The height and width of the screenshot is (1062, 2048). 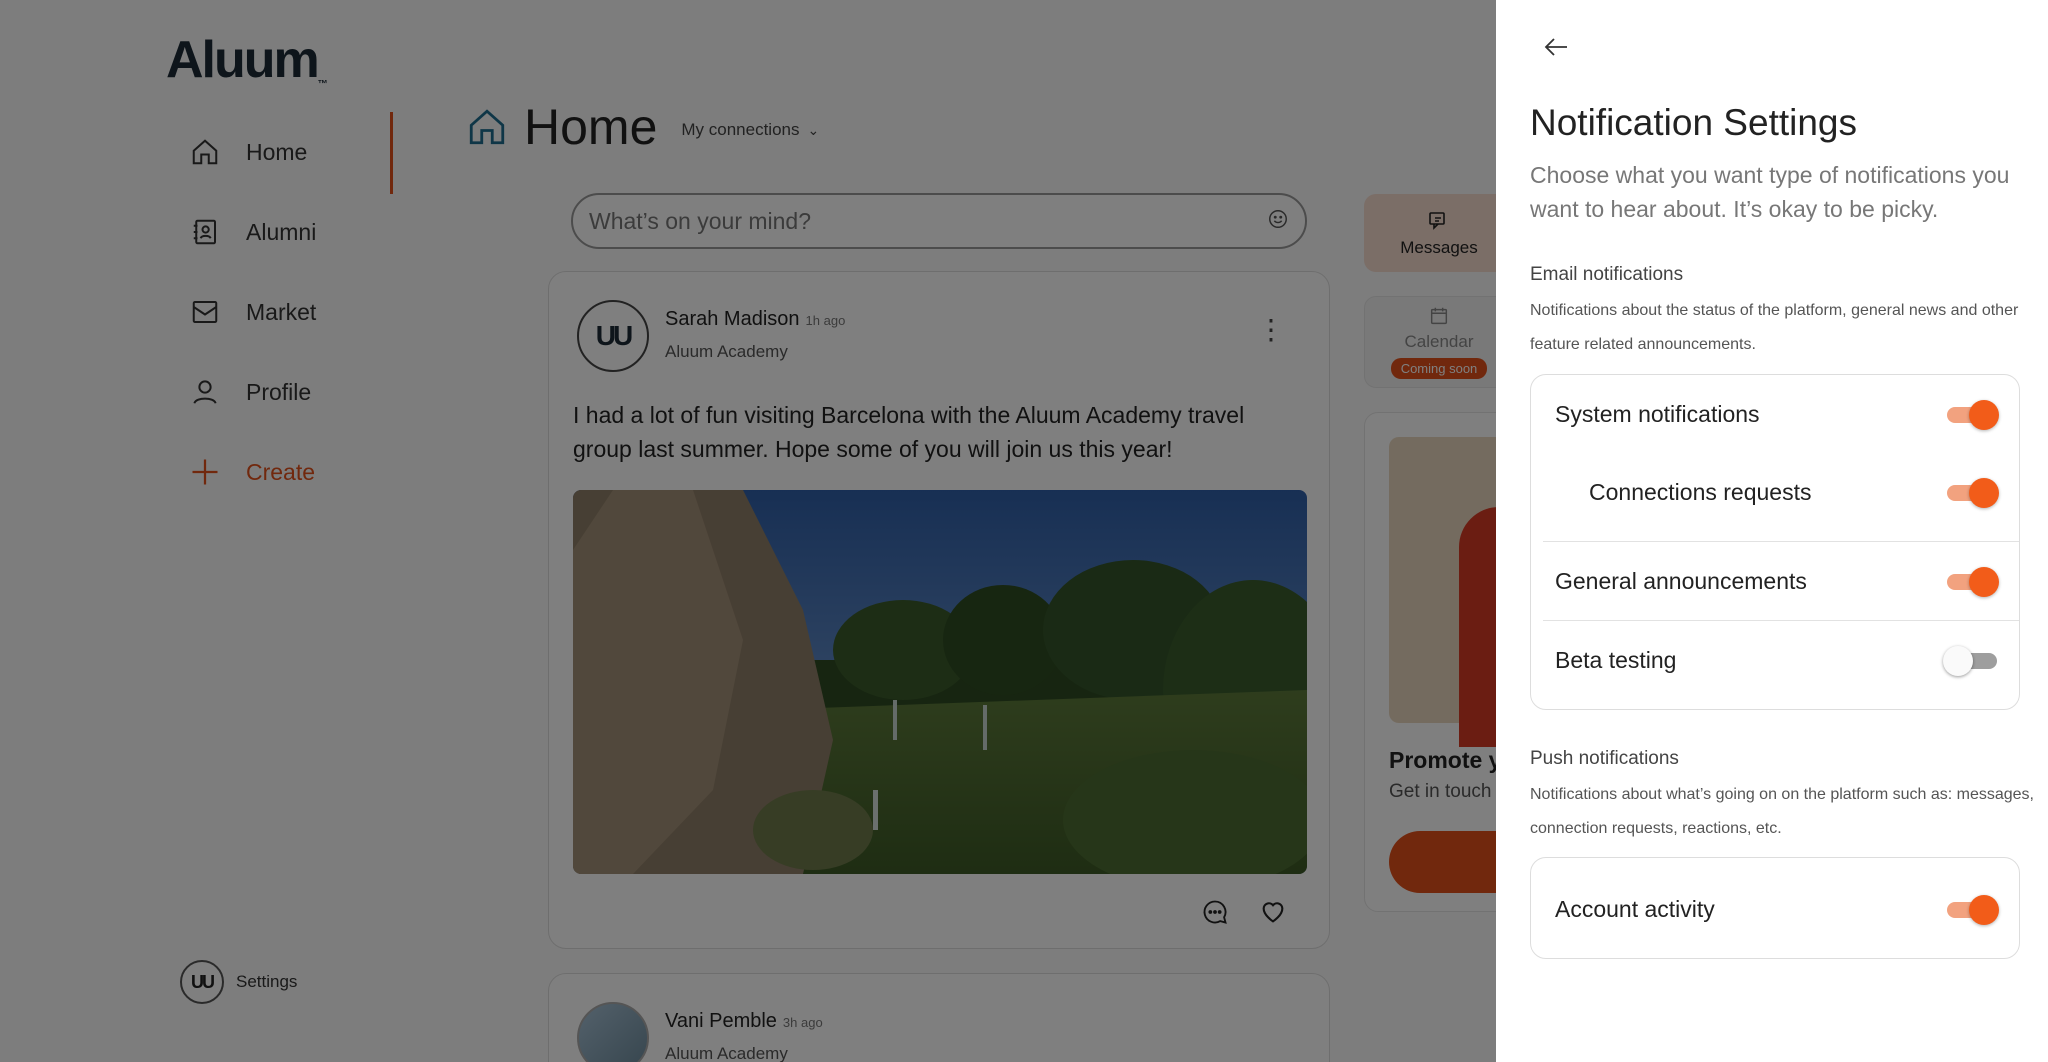 I want to click on setting-label: Connections requests, so click(x=1700, y=491).